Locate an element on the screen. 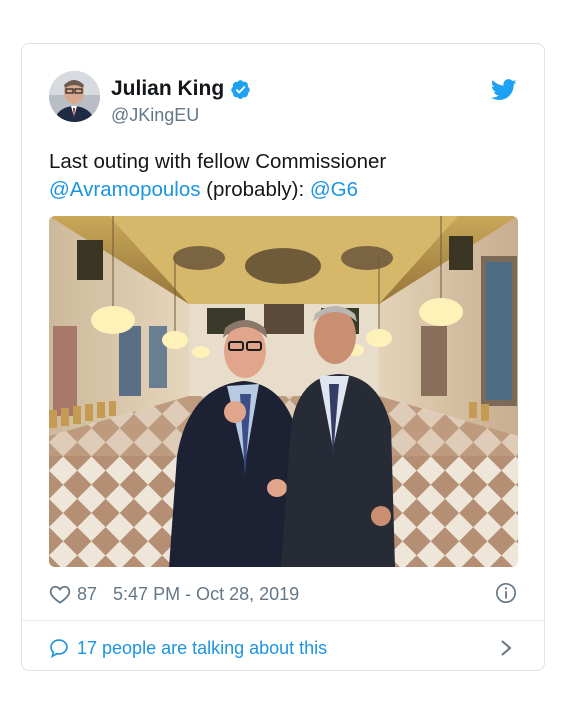 This screenshot has width=566, height=720. author-name: Julian King is located at coordinates (167, 89).